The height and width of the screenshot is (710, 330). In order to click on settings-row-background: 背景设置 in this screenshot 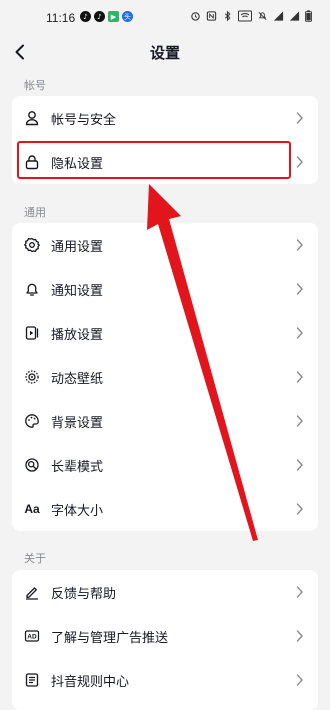, I will do `click(165, 421)`.